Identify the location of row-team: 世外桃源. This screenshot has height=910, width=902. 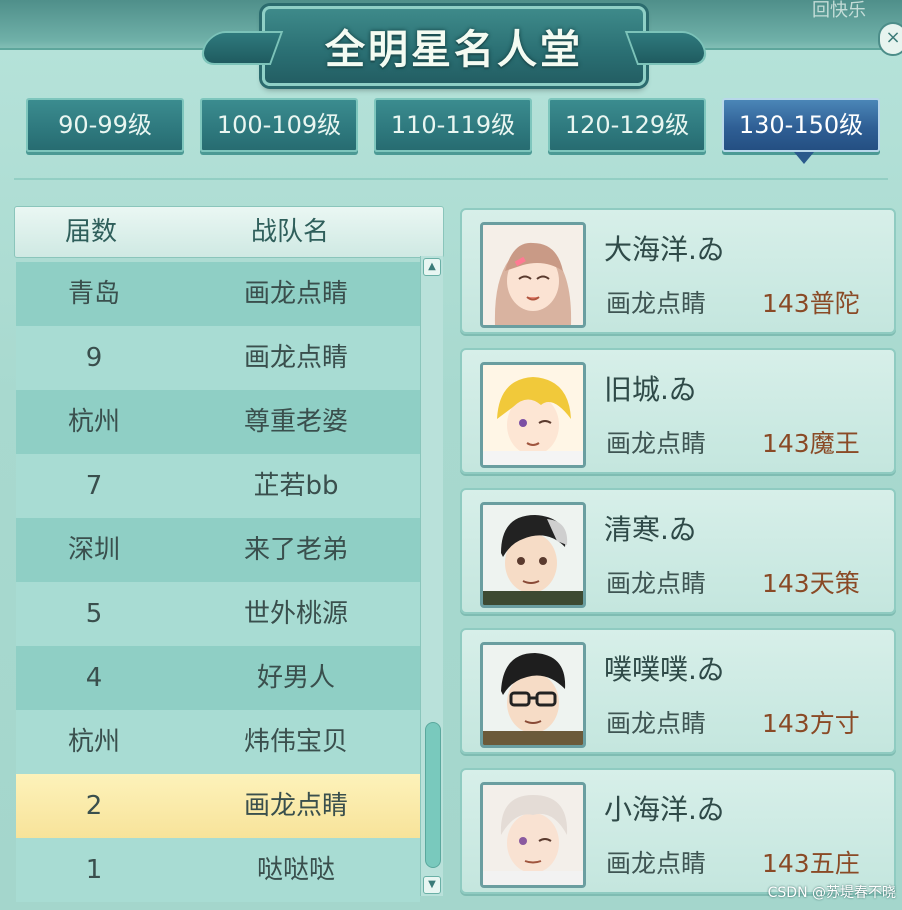
(295, 614).